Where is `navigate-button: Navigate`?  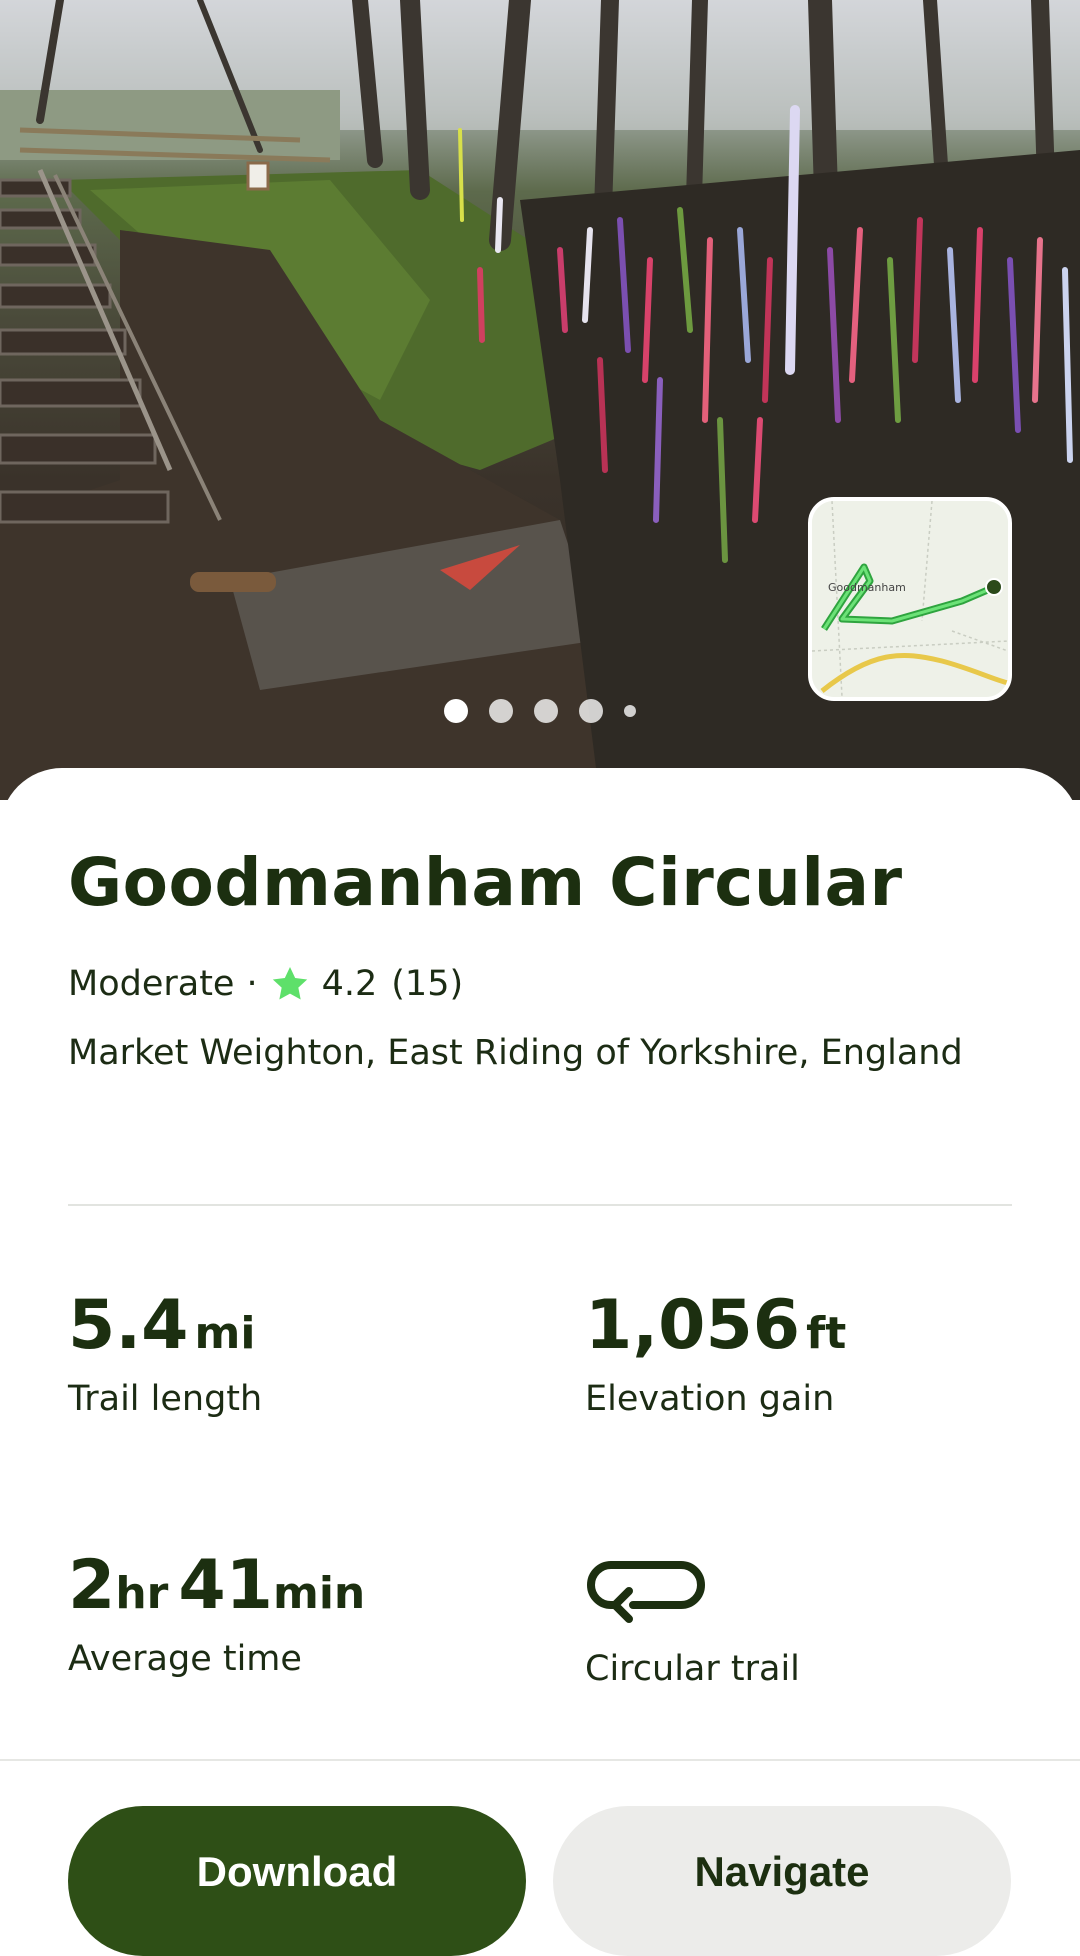
navigate-button: Navigate is located at coordinates (782, 1881).